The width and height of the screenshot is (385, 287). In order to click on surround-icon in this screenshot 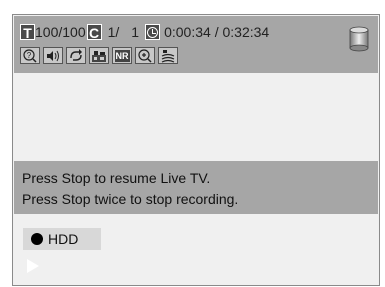, I will do `click(168, 55)`.